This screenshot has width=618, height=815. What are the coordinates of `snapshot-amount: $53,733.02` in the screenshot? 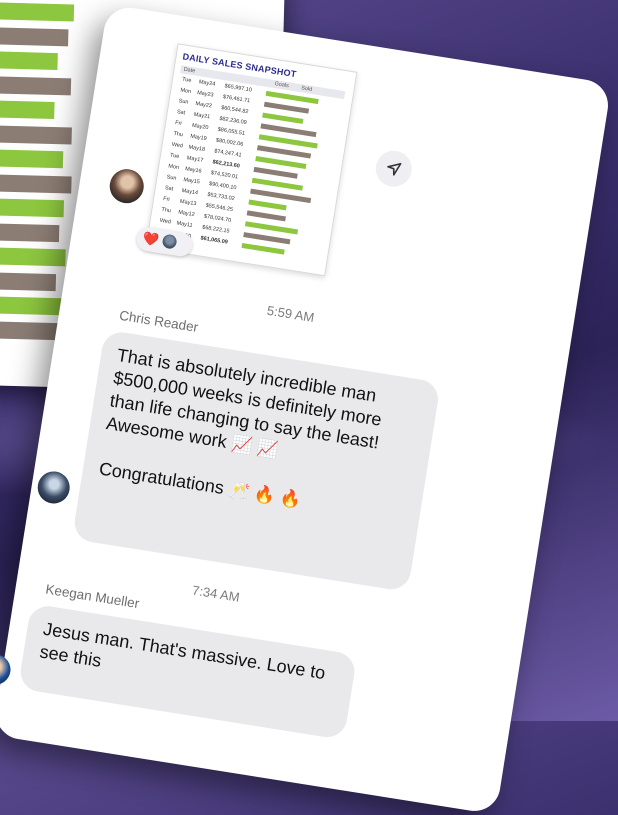 It's located at (221, 197).